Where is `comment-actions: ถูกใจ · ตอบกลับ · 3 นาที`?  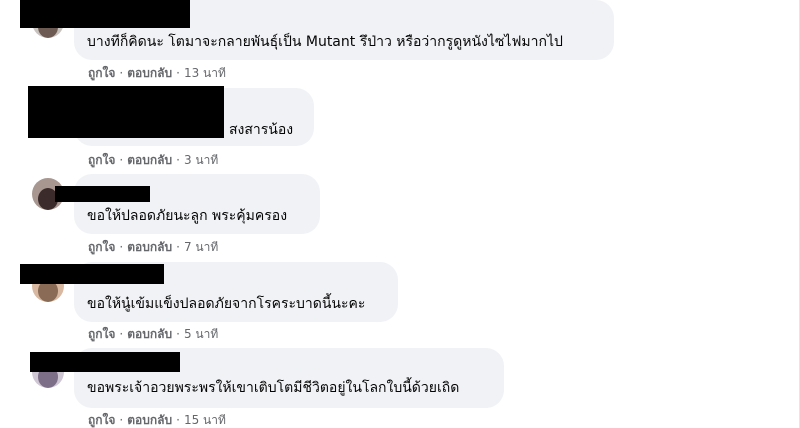 comment-actions: ถูกใจ · ตอบกลับ · 3 นาที is located at coordinates (153, 160).